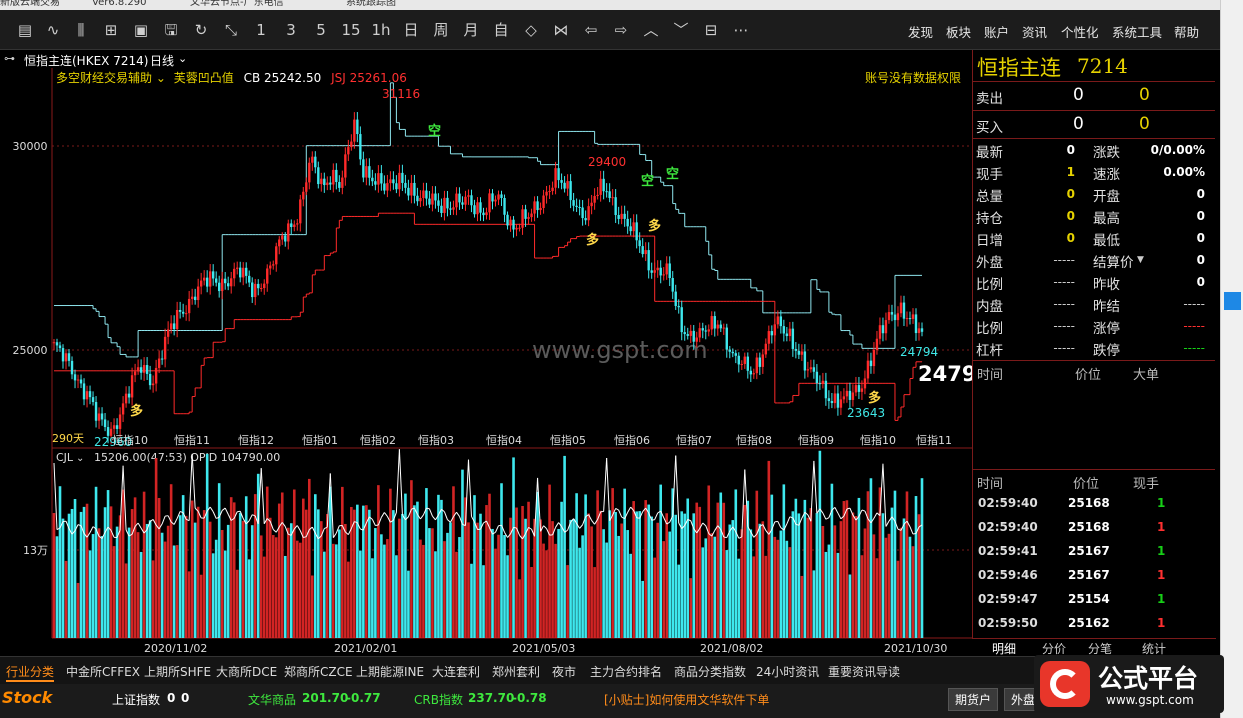  What do you see at coordinates (103, 671) in the screenshot?
I see `category-tab: 中金所CFFEX` at bounding box center [103, 671].